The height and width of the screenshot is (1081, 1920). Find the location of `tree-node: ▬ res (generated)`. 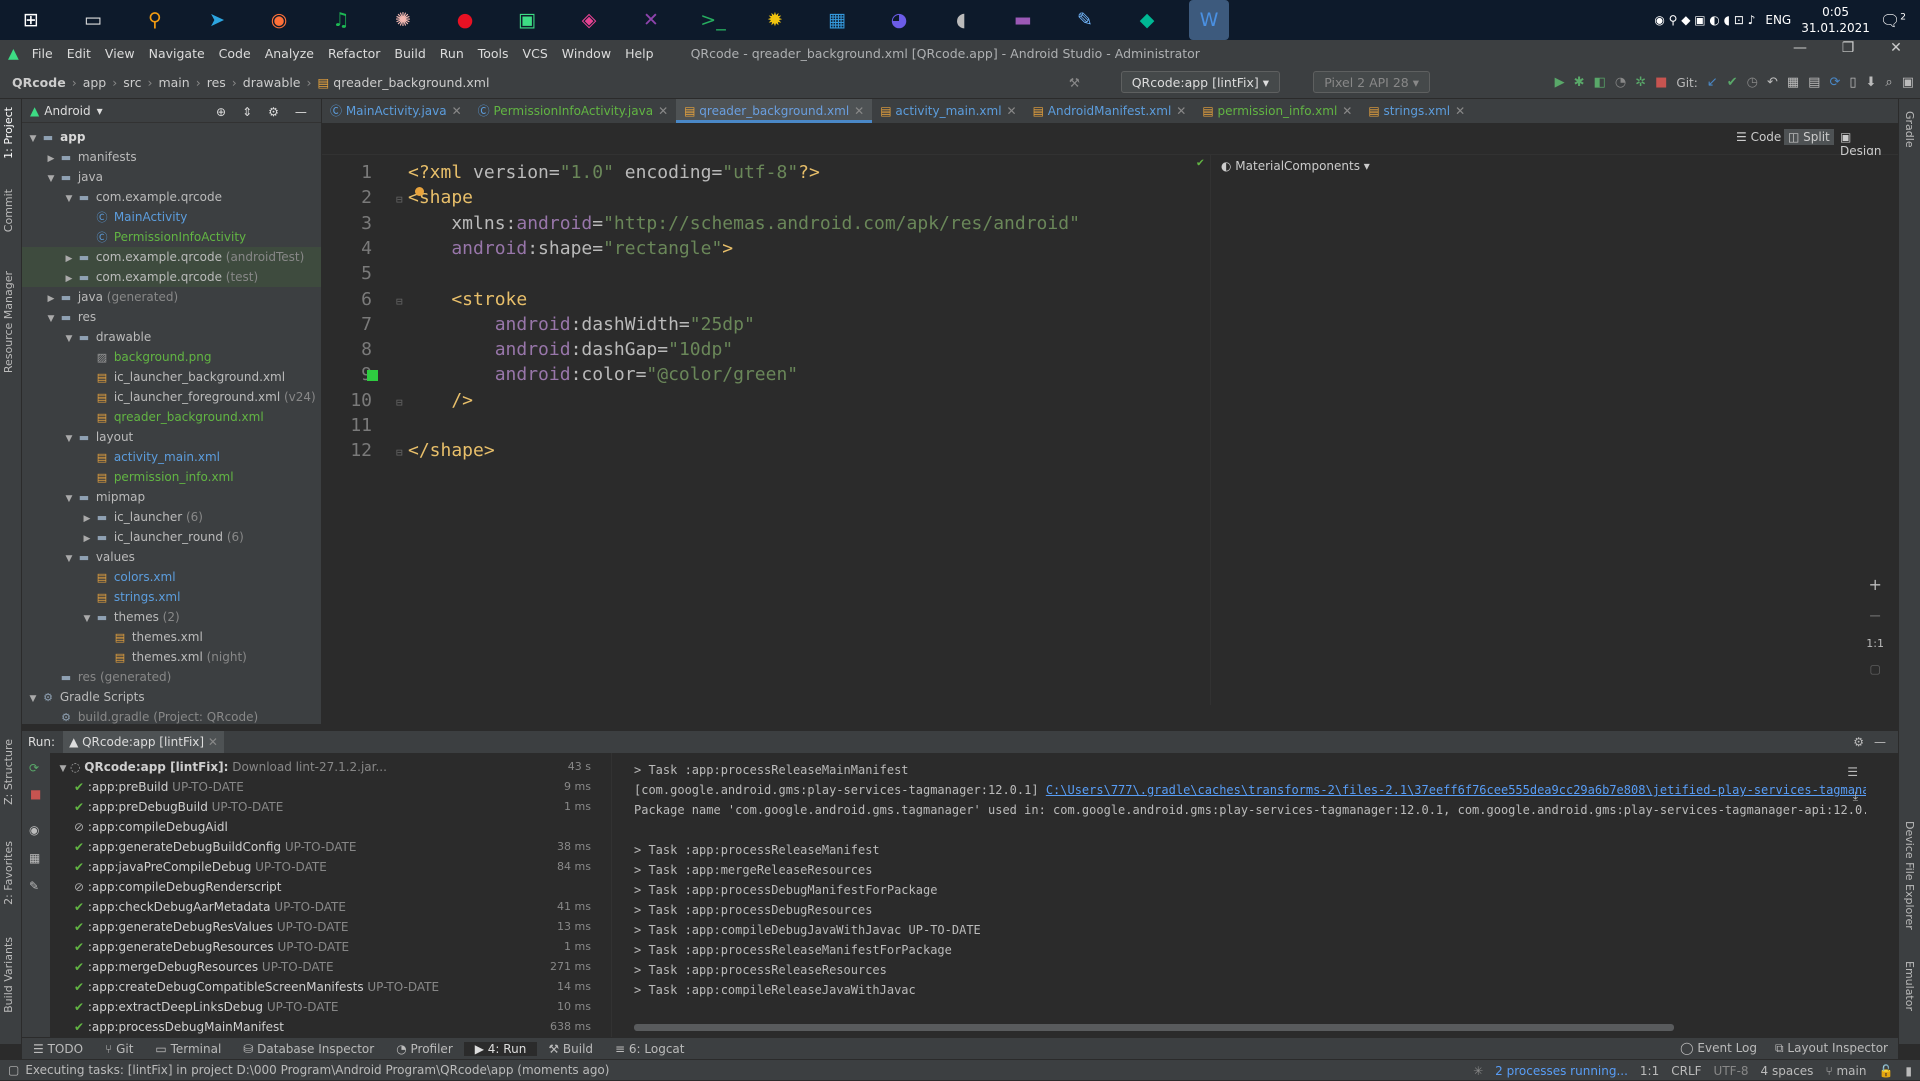

tree-node: ▬ res (generated) is located at coordinates (171, 677).